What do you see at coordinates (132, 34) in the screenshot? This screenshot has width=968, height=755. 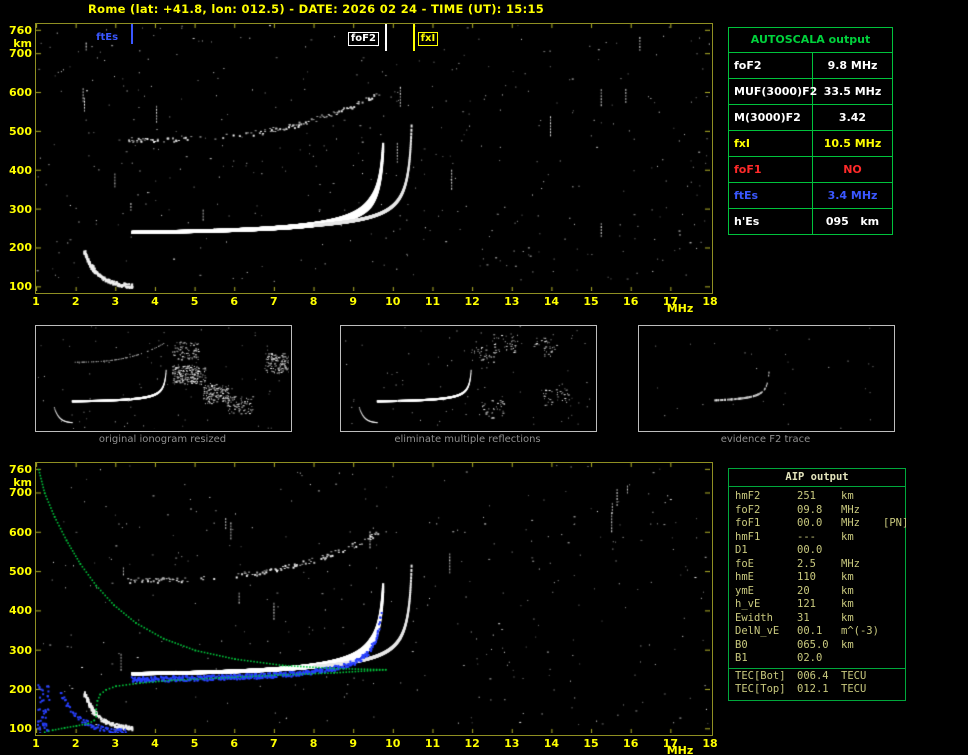 I see `marker-line-ftEs` at bounding box center [132, 34].